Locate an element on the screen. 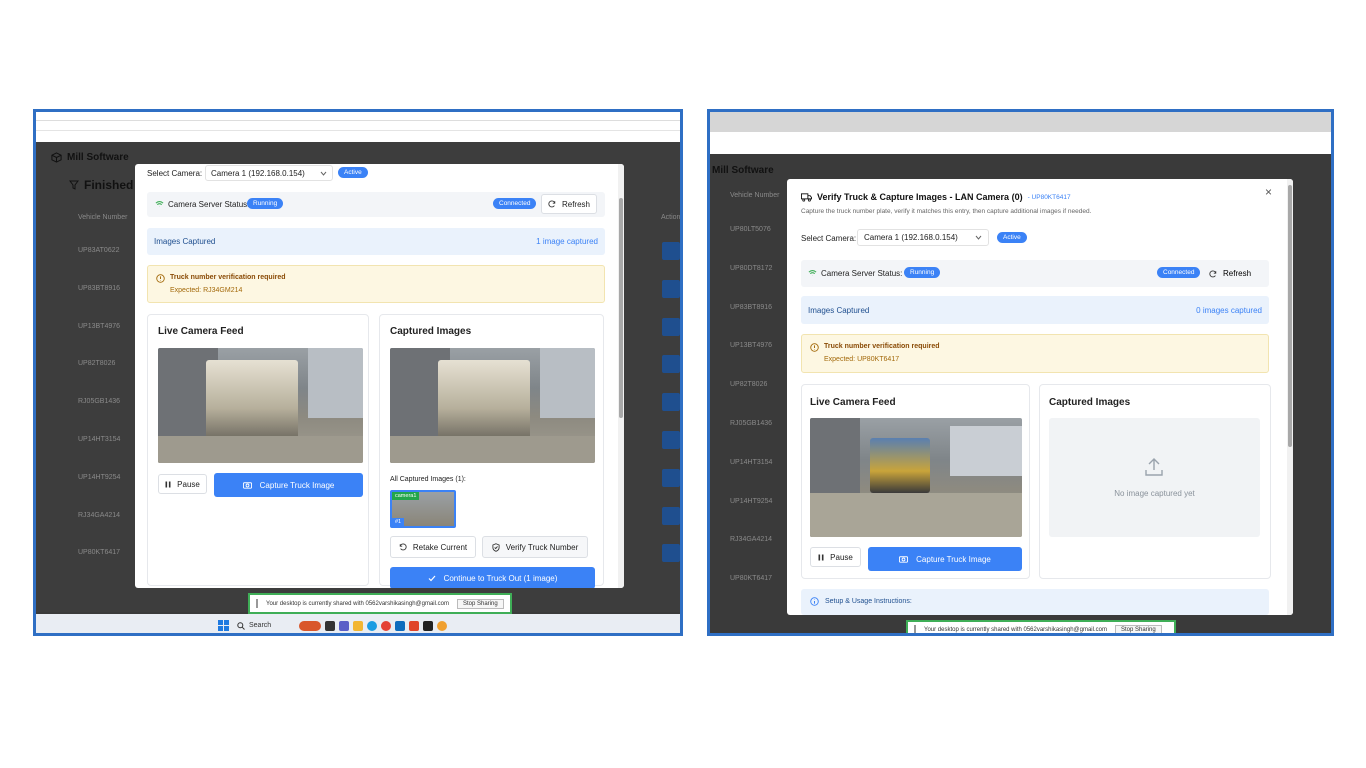  retake-current-button: Retake Current is located at coordinates (433, 547).